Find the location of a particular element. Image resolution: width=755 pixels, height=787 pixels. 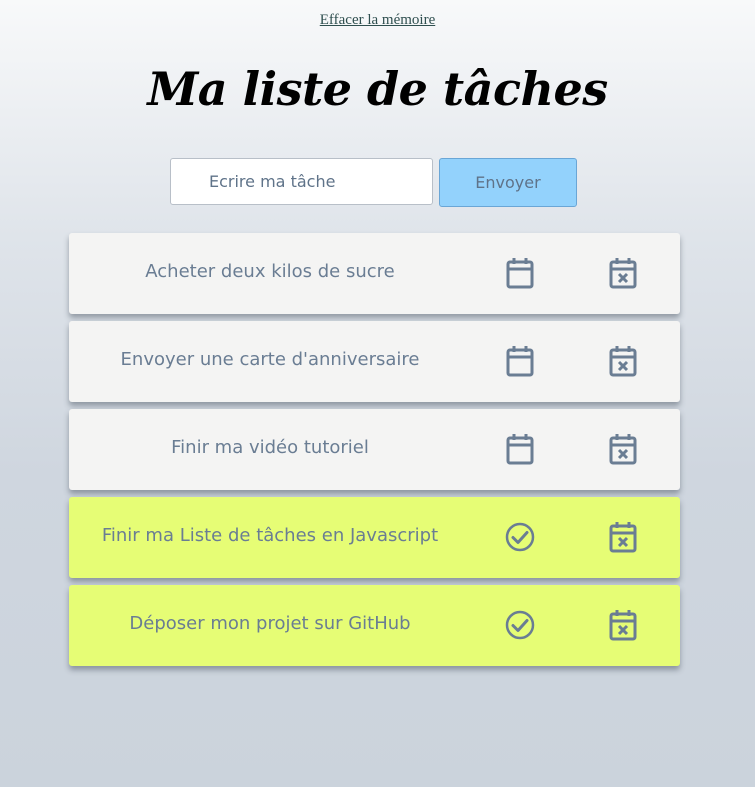

task-item: Envoyer une carte d'anniversaire is located at coordinates (374, 361).